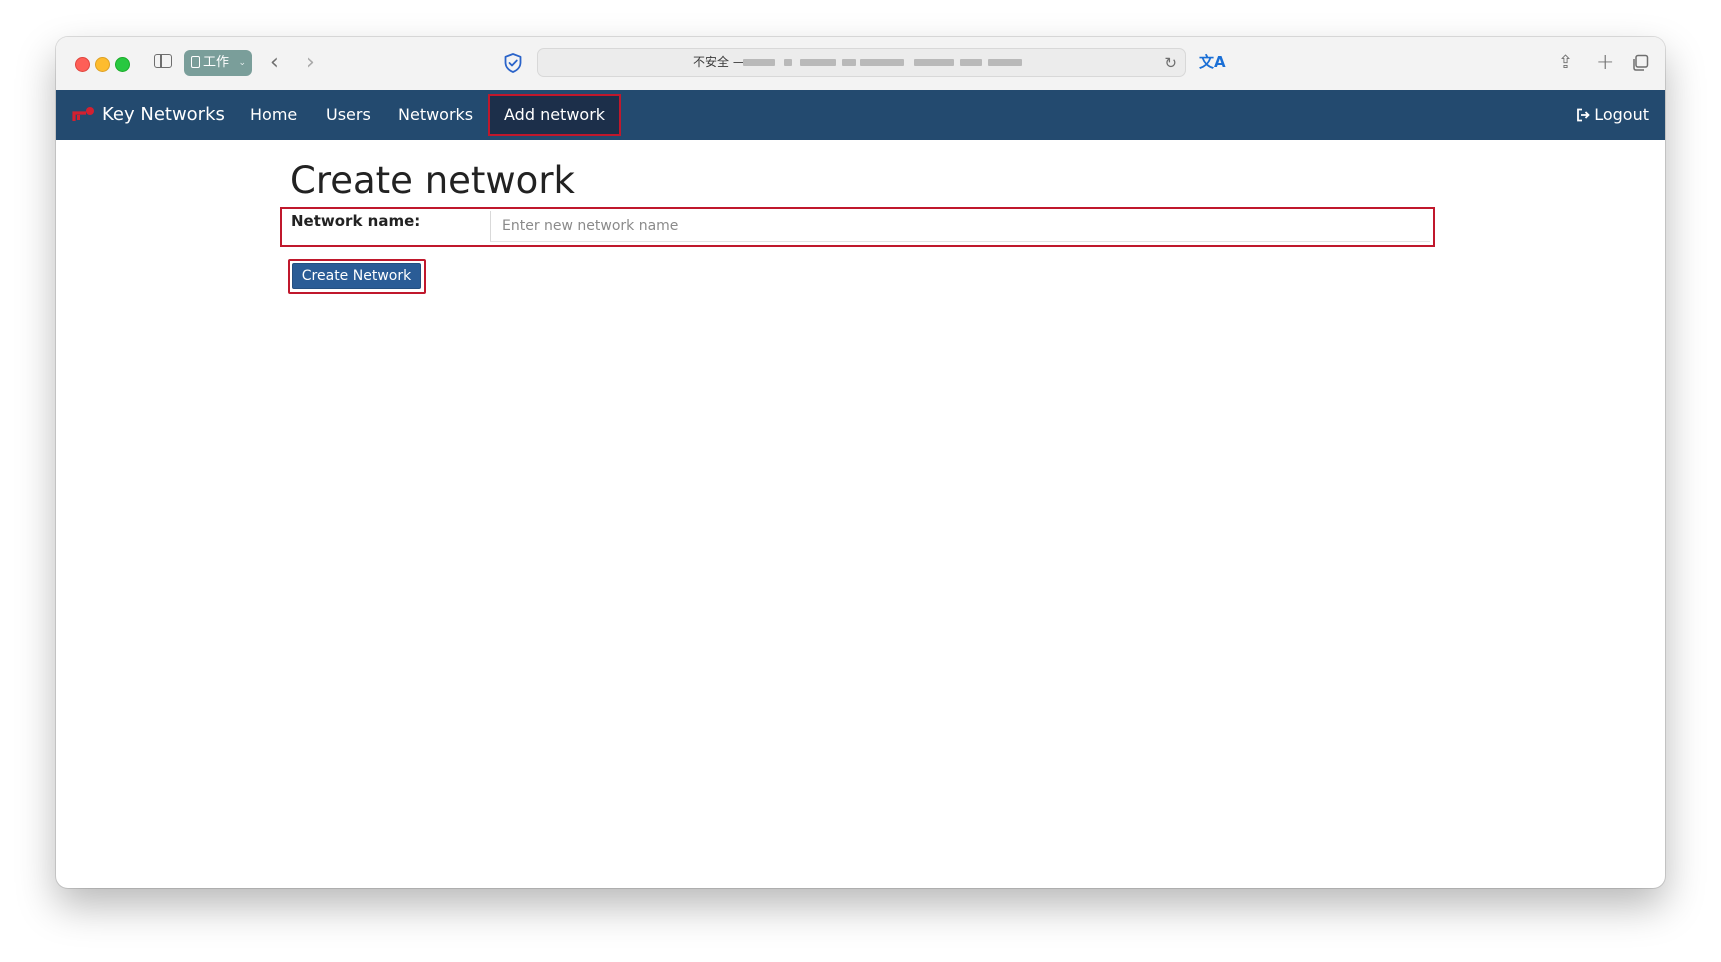 The image size is (1721, 962). Describe the element at coordinates (102, 64) in the screenshot. I see `minimize-window-button` at that location.